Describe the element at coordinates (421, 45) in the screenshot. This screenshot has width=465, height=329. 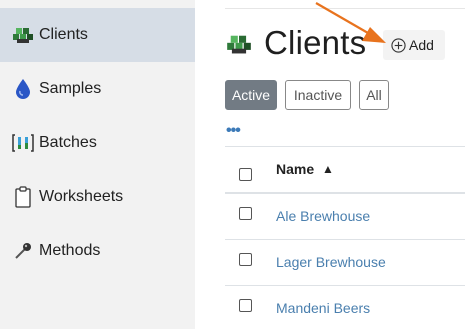
I see `add-button-label: Add` at that location.